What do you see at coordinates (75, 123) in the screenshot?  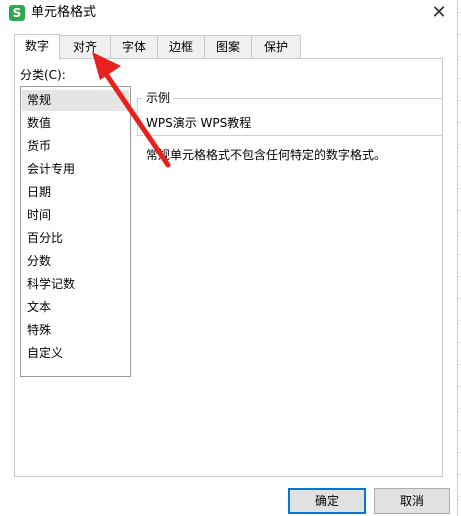 I see `category-item-number: 数值` at bounding box center [75, 123].